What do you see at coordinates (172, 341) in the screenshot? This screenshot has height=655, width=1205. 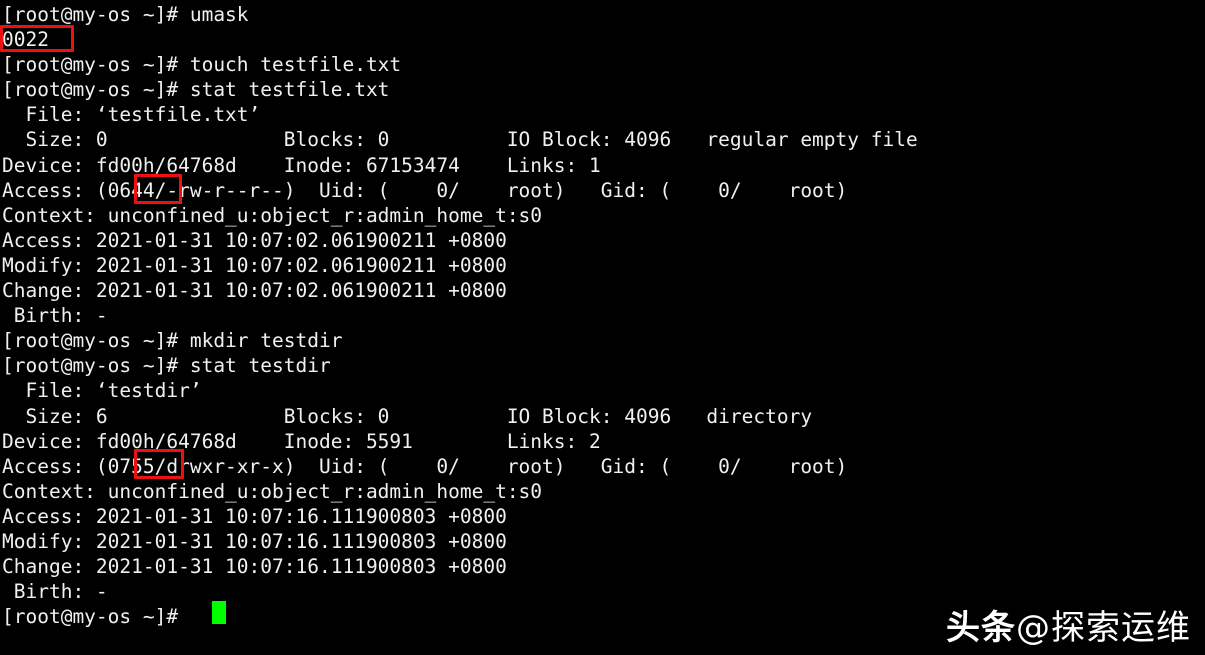 I see `terminal-line: [root@my-os ~]# mkdir testdir` at bounding box center [172, 341].